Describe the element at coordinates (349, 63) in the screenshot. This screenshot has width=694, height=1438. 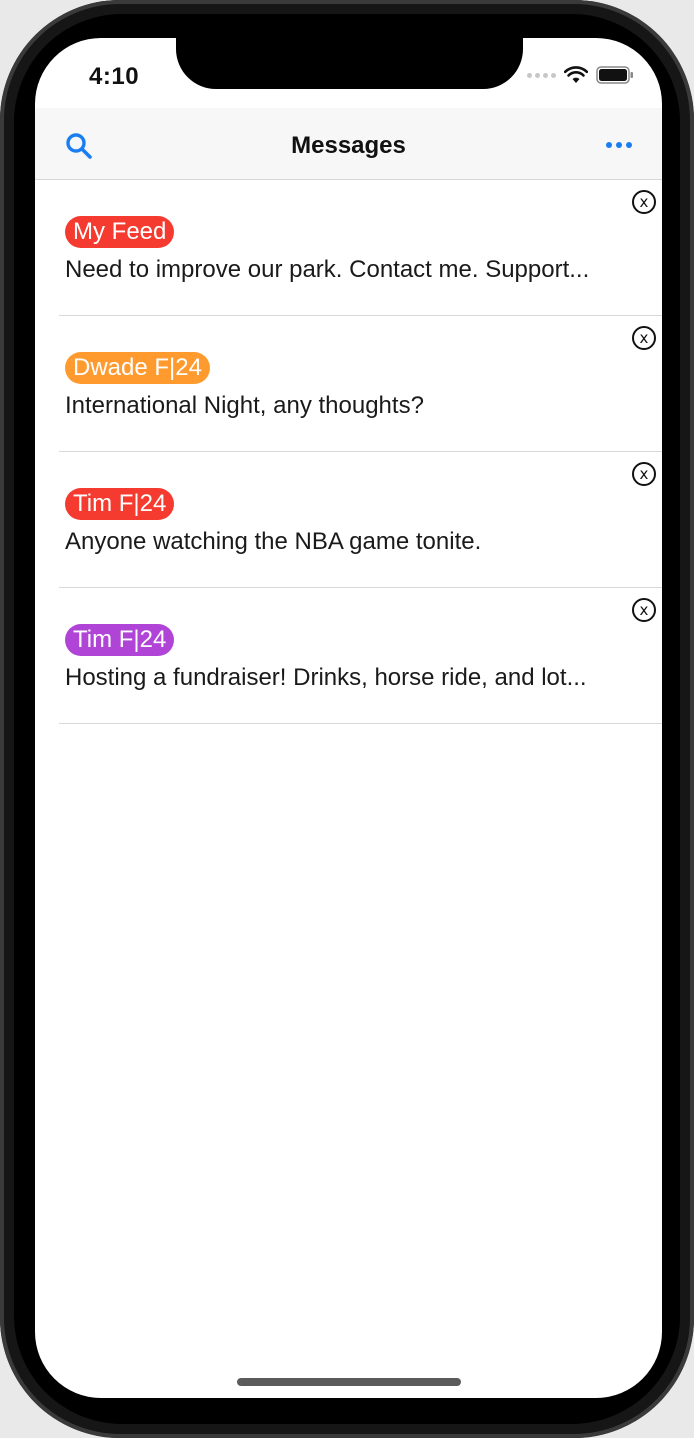
I see `device-notch` at that location.